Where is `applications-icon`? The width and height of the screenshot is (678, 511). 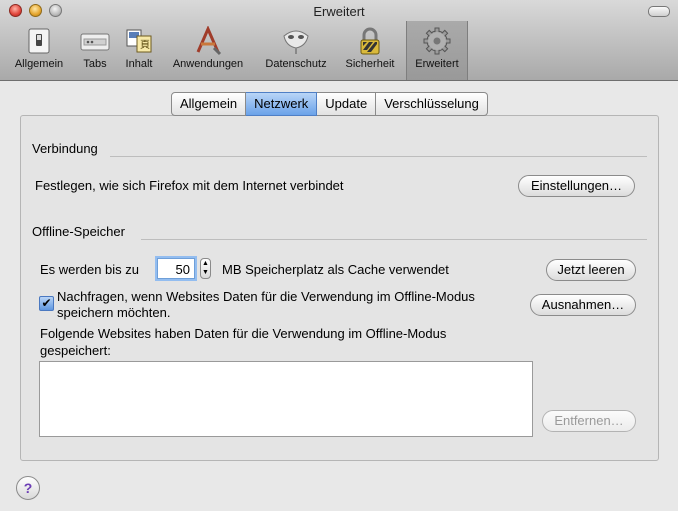
applications-icon is located at coordinates (209, 41).